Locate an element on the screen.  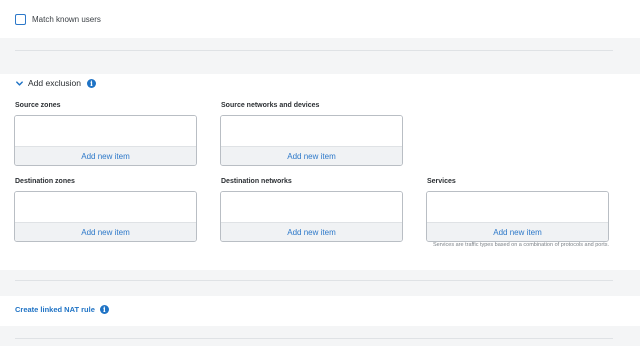
destination-zones-list is located at coordinates (105, 207).